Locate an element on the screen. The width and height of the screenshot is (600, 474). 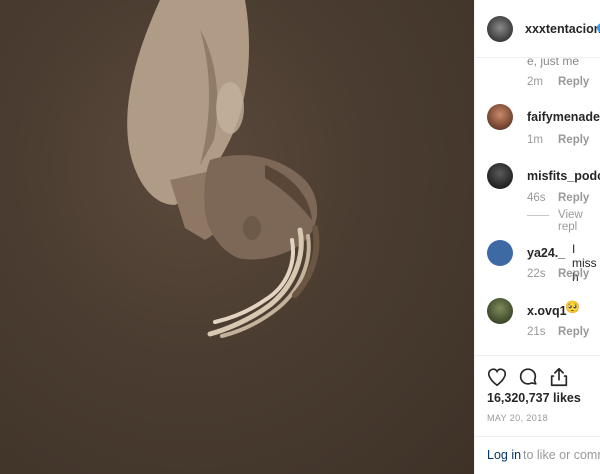
comment-row: x.ovq1 🥺 21s Reply is located at coordinates (537, 327).